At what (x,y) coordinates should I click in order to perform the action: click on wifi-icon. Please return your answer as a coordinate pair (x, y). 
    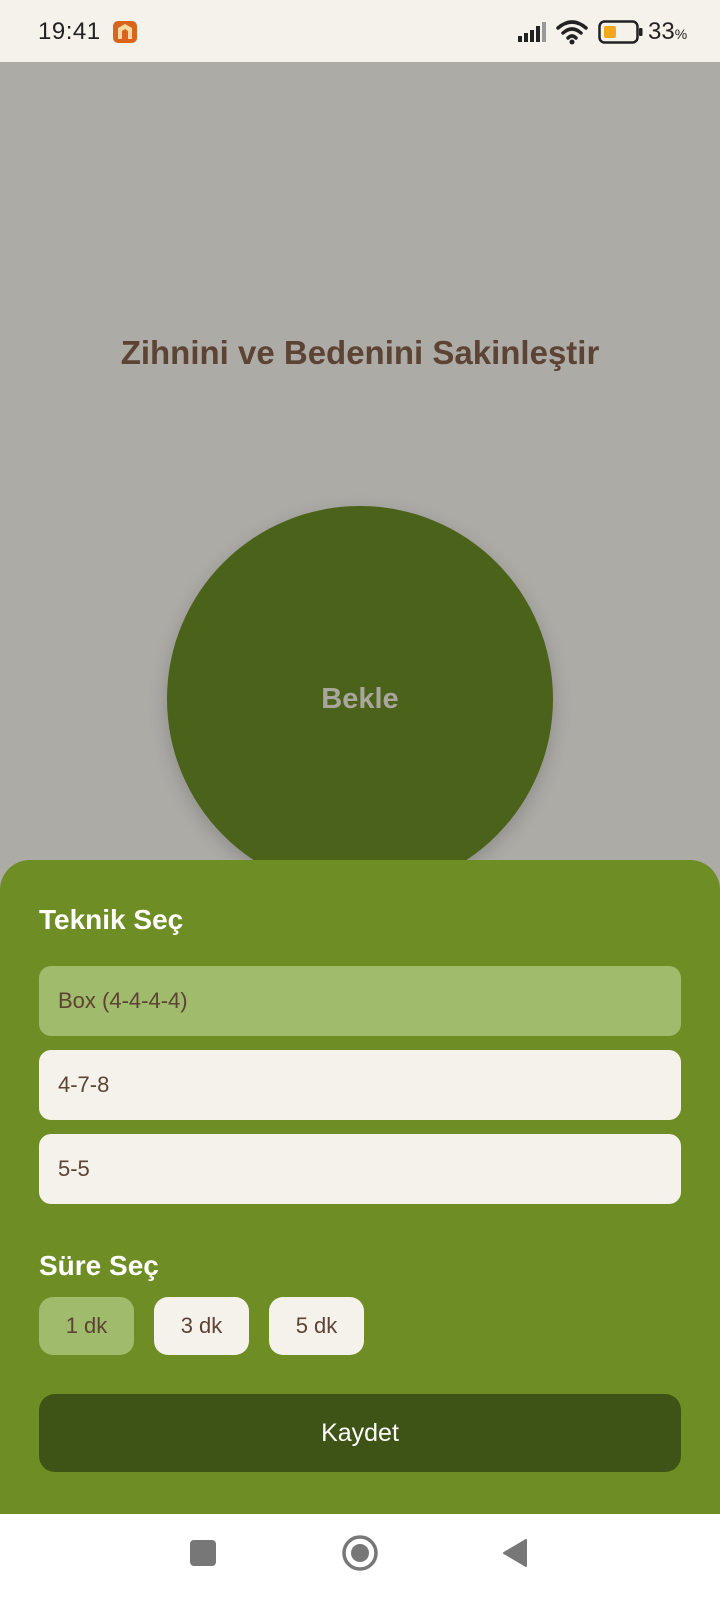
    Looking at the image, I should click on (572, 32).